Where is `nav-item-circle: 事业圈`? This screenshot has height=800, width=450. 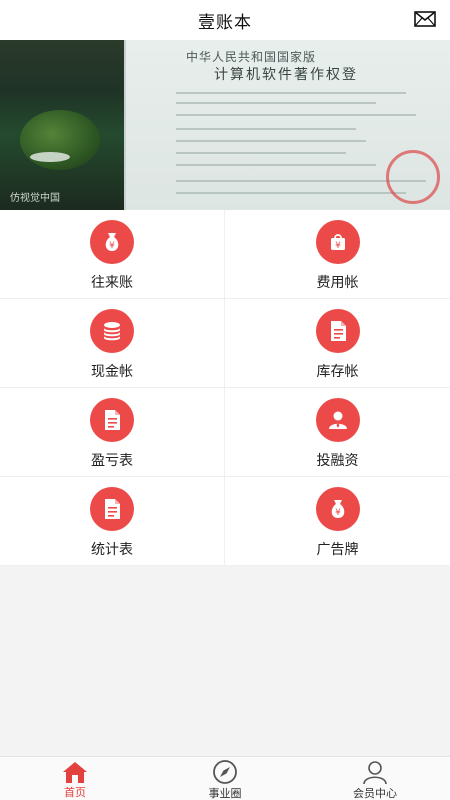
nav-item-circle: 事业圈 is located at coordinates (225, 778).